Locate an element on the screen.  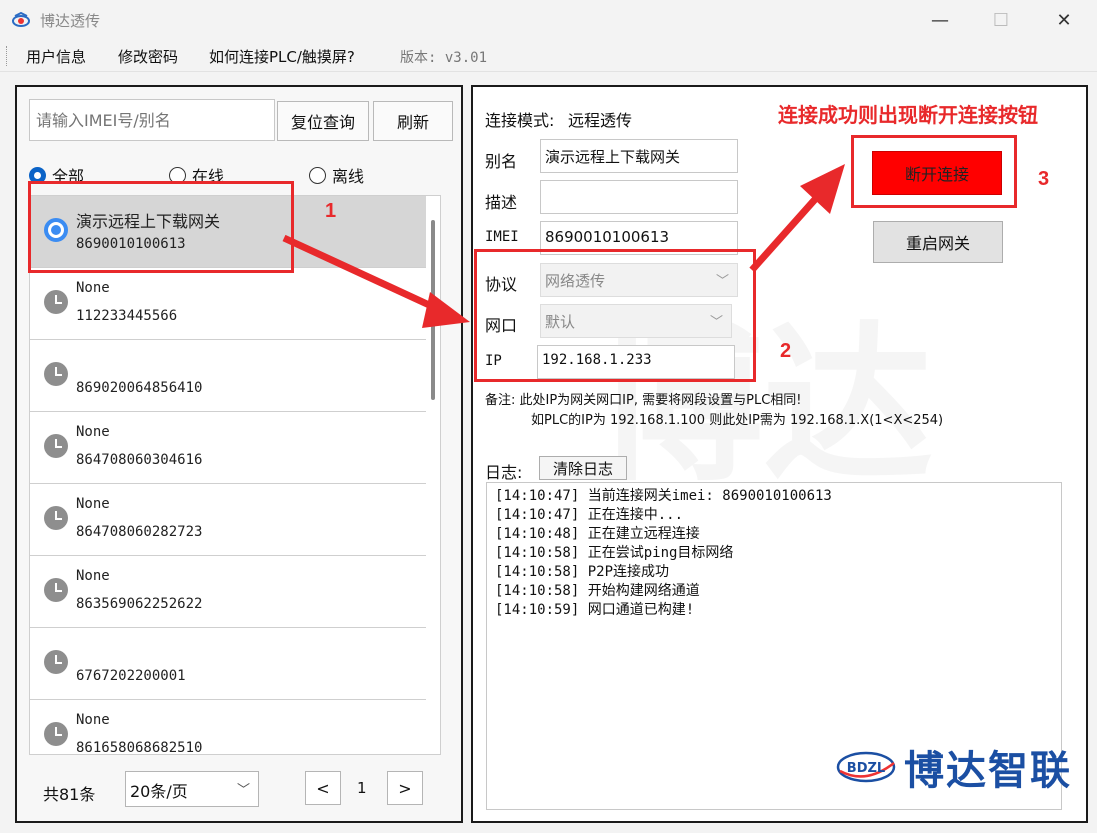
desc-field is located at coordinates (639, 197).